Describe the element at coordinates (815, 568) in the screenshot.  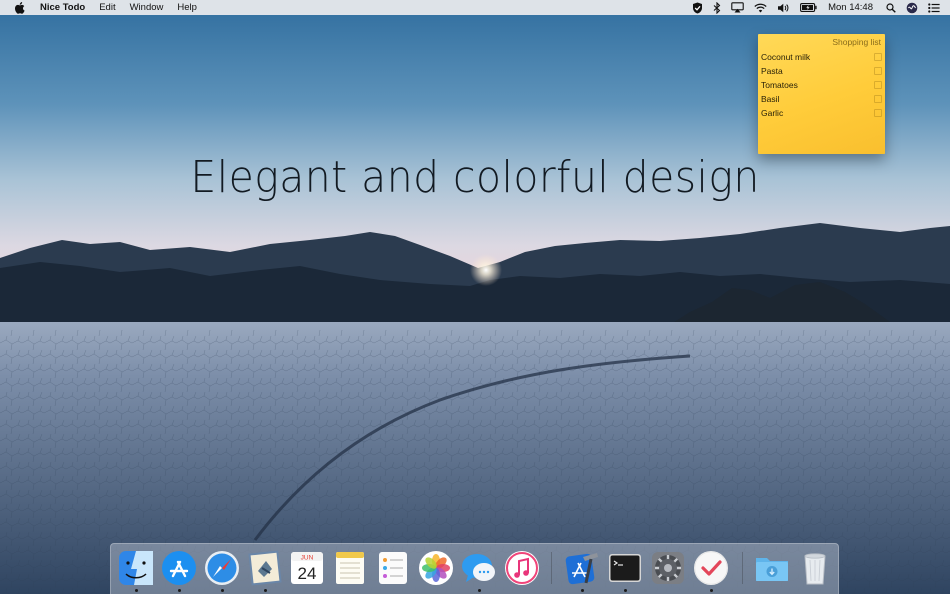
I see `trash-icon` at that location.